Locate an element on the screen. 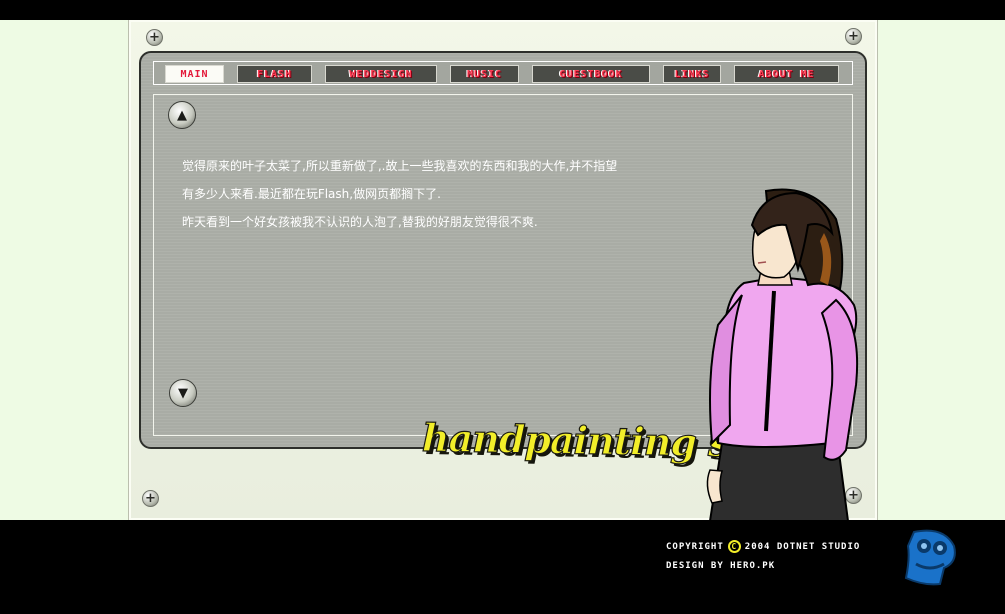  top-bar is located at coordinates (502, 10).